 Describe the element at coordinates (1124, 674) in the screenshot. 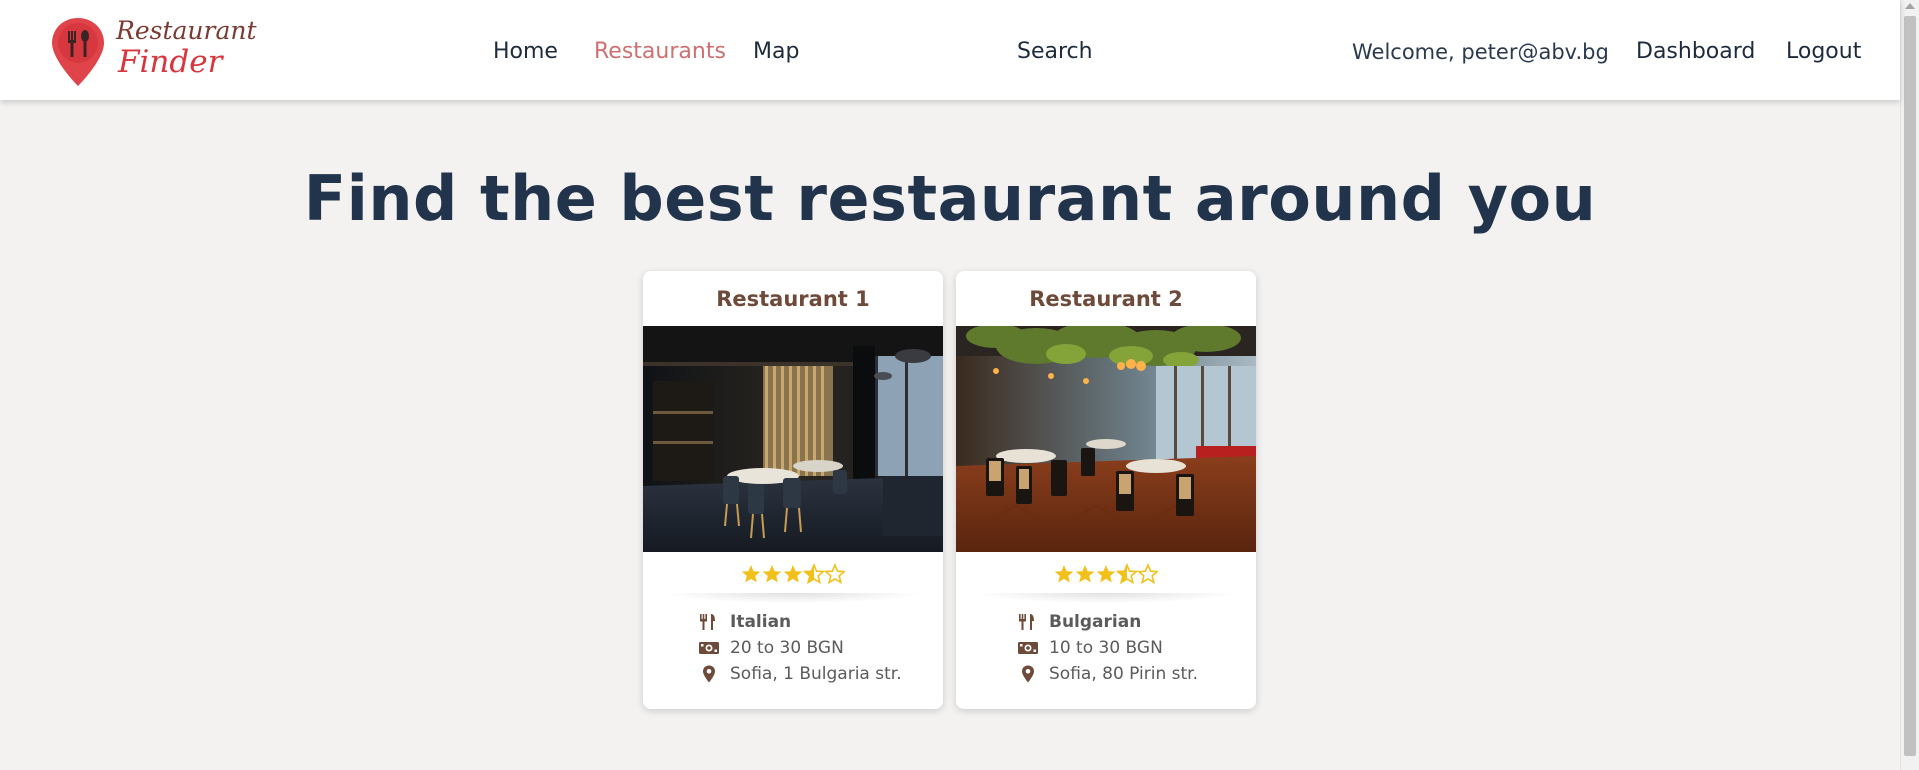

I see `address-text: Sofia, 80 Pirin str.` at that location.